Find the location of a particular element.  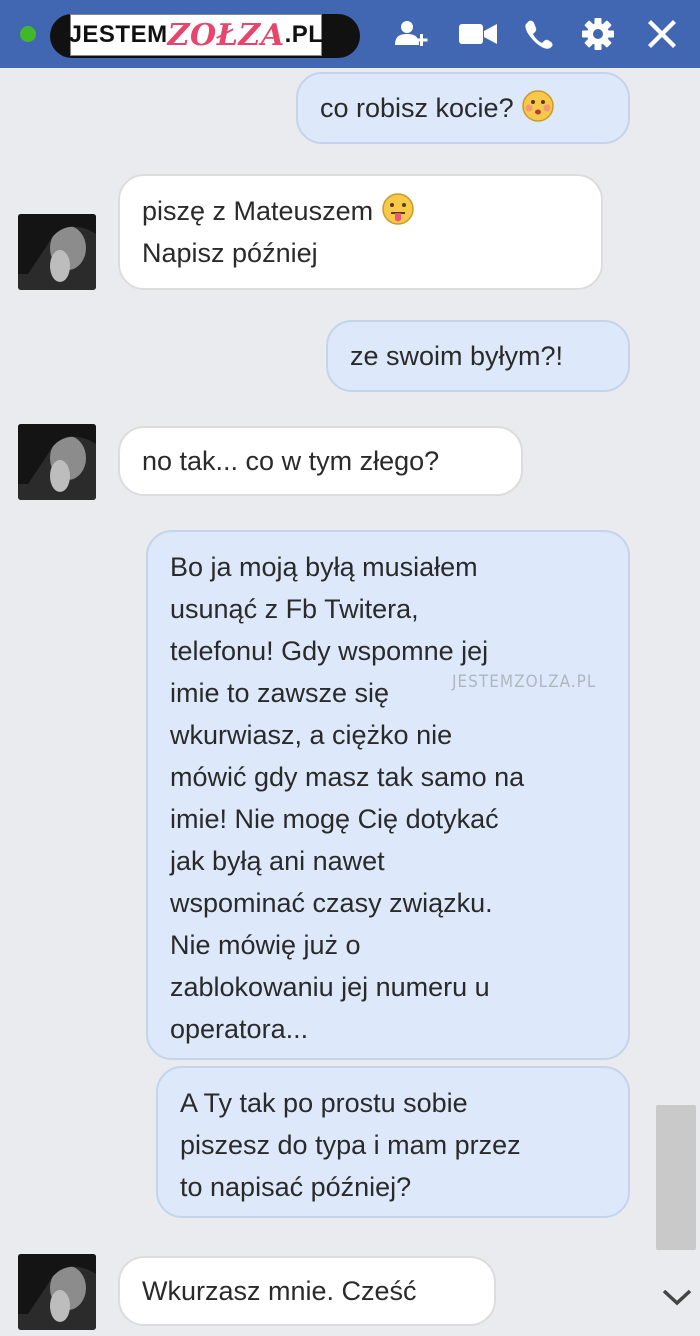

message-line: wspominać czasy związku. is located at coordinates (331, 903).